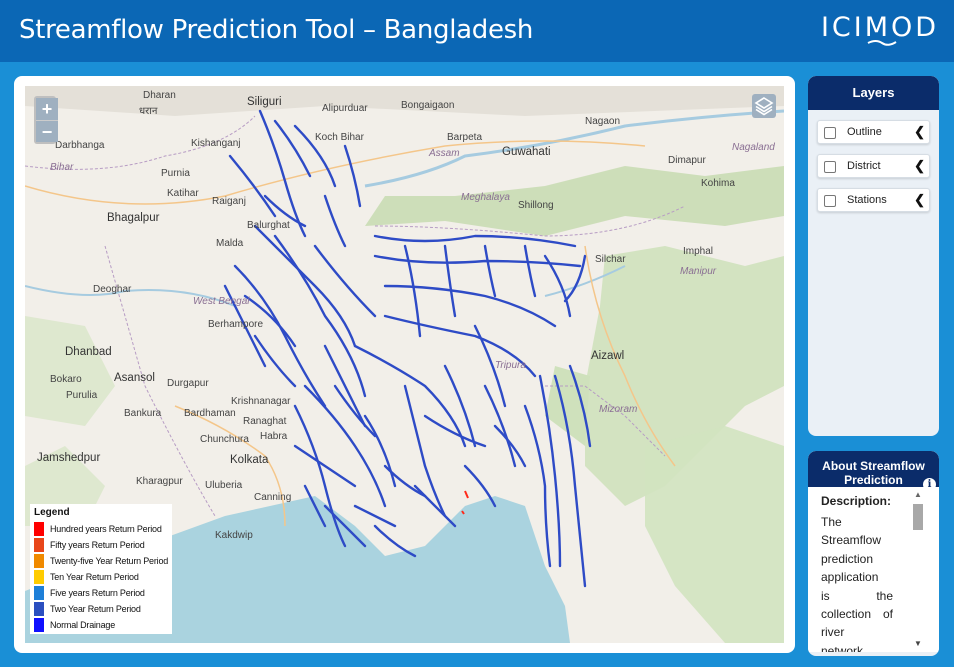  What do you see at coordinates (864, 132) in the screenshot?
I see `layer-label: Outline` at bounding box center [864, 132].